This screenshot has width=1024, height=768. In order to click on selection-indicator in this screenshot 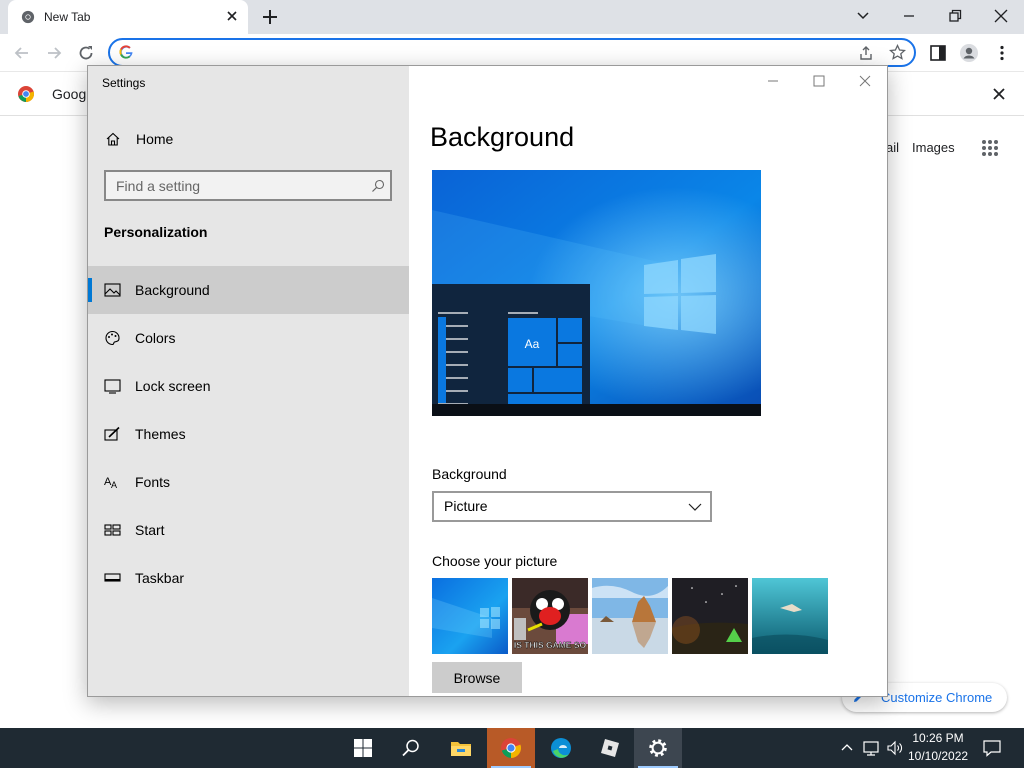, I will do `click(90, 290)`.